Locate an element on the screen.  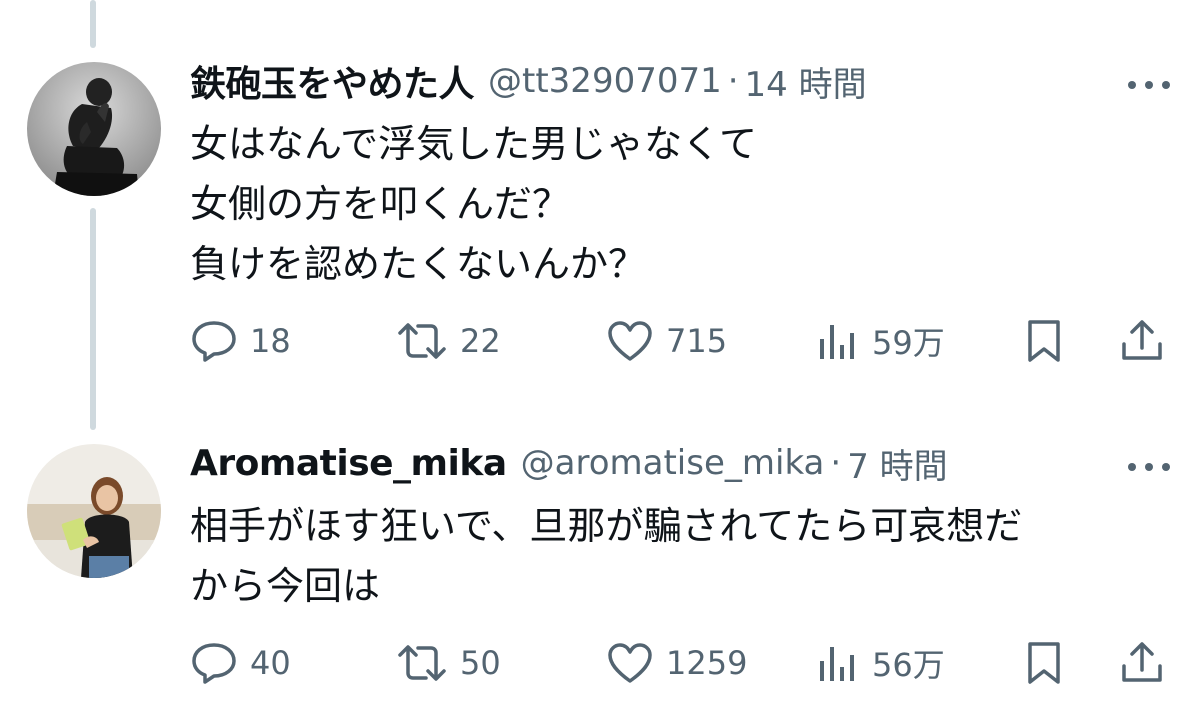
like-button: 1259 is located at coordinates (676, 663).